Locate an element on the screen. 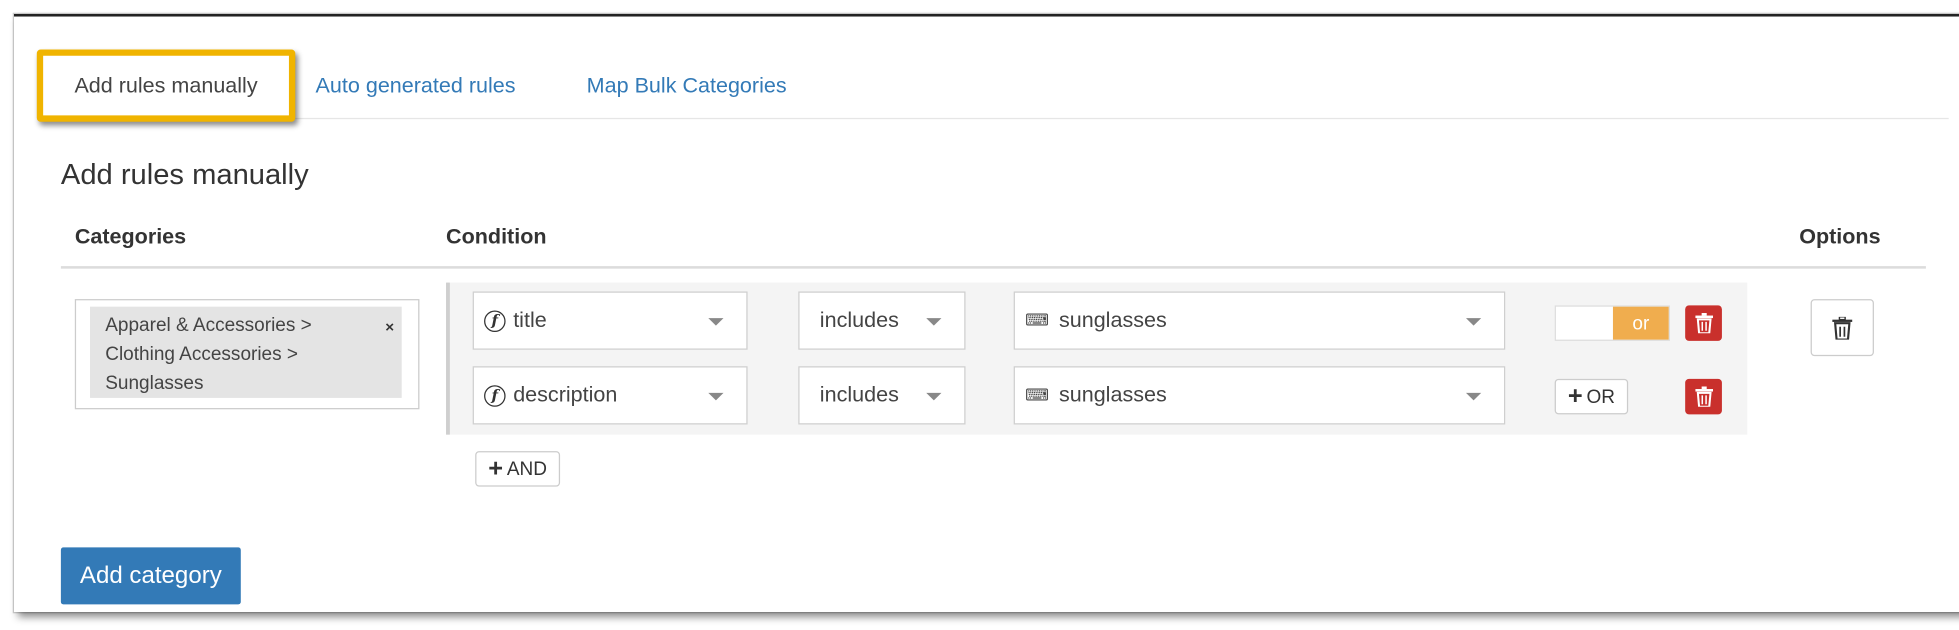 Image resolution: width=1959 pixels, height=630 pixels. operator-select-1: includes is located at coordinates (882, 320).